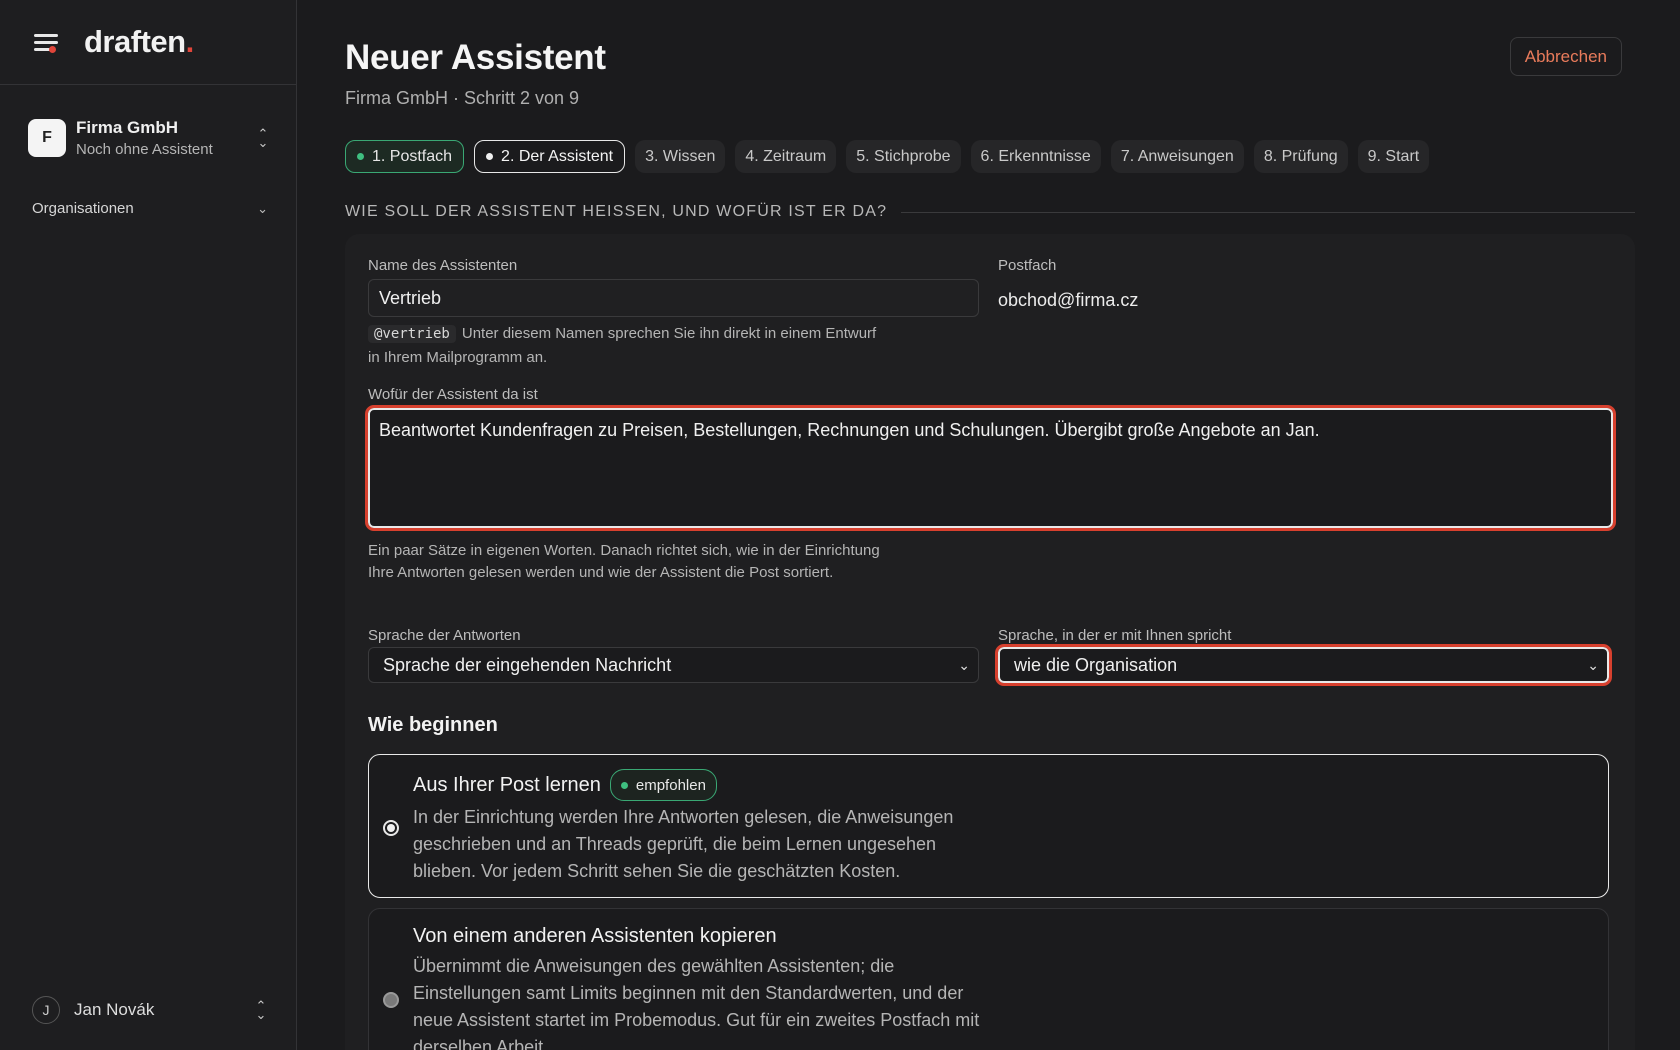  Describe the element at coordinates (1177, 156) in the screenshot. I see `step-anweisungen: 7. Anweisungen` at that location.